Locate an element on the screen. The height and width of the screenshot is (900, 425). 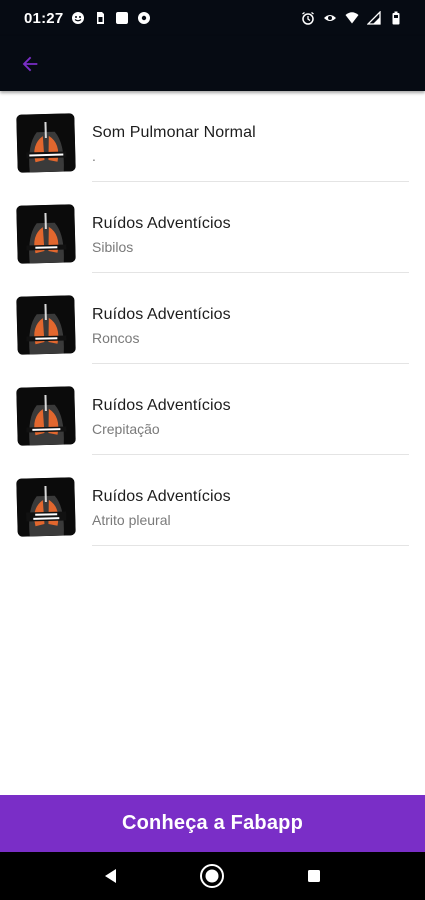
list-item-text: Som Pulmonar Normal . is located at coordinates (250, 144).